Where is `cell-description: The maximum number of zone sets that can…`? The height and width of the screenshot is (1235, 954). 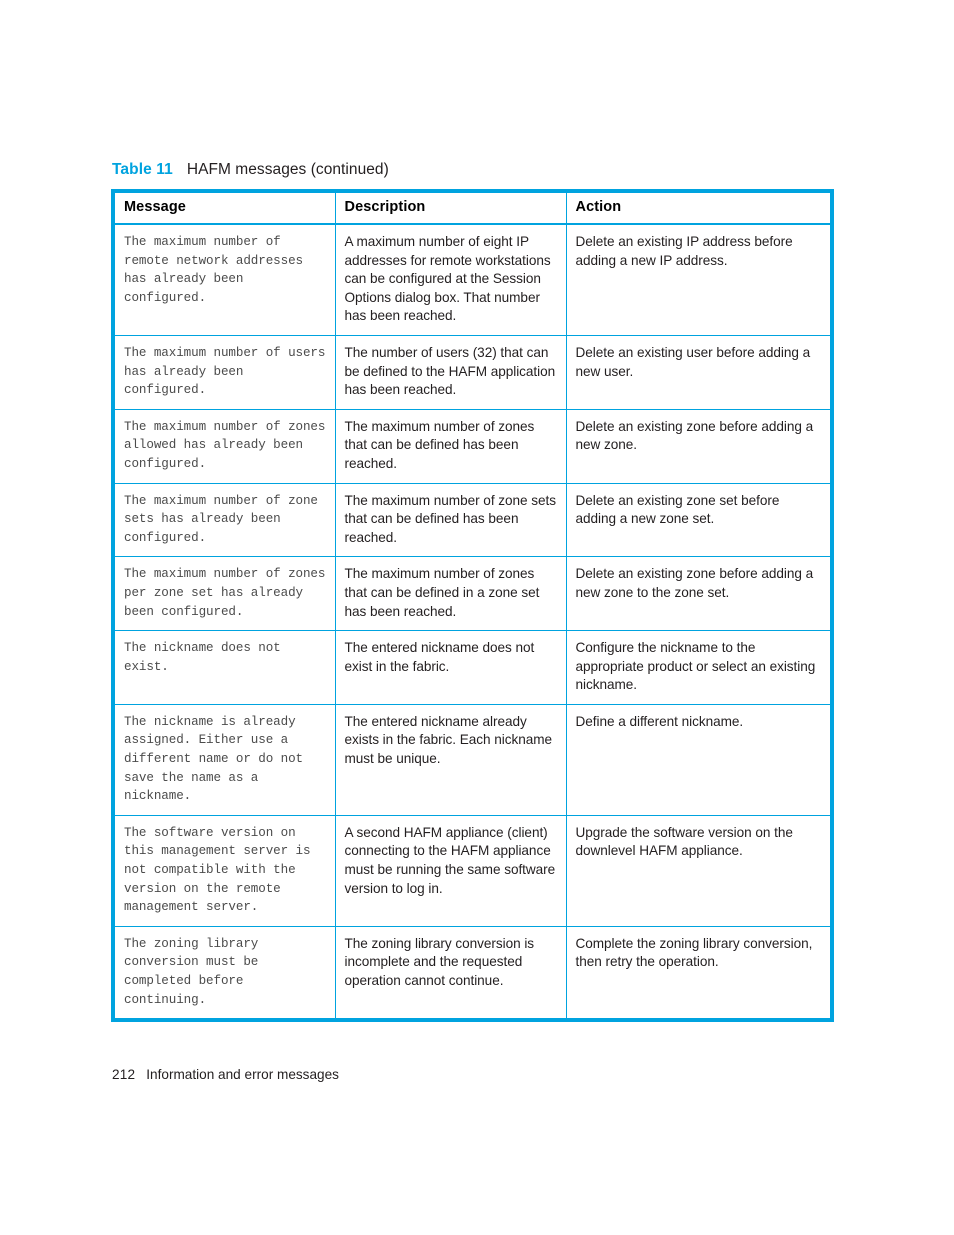 cell-description: The maximum number of zone sets that can… is located at coordinates (451, 520).